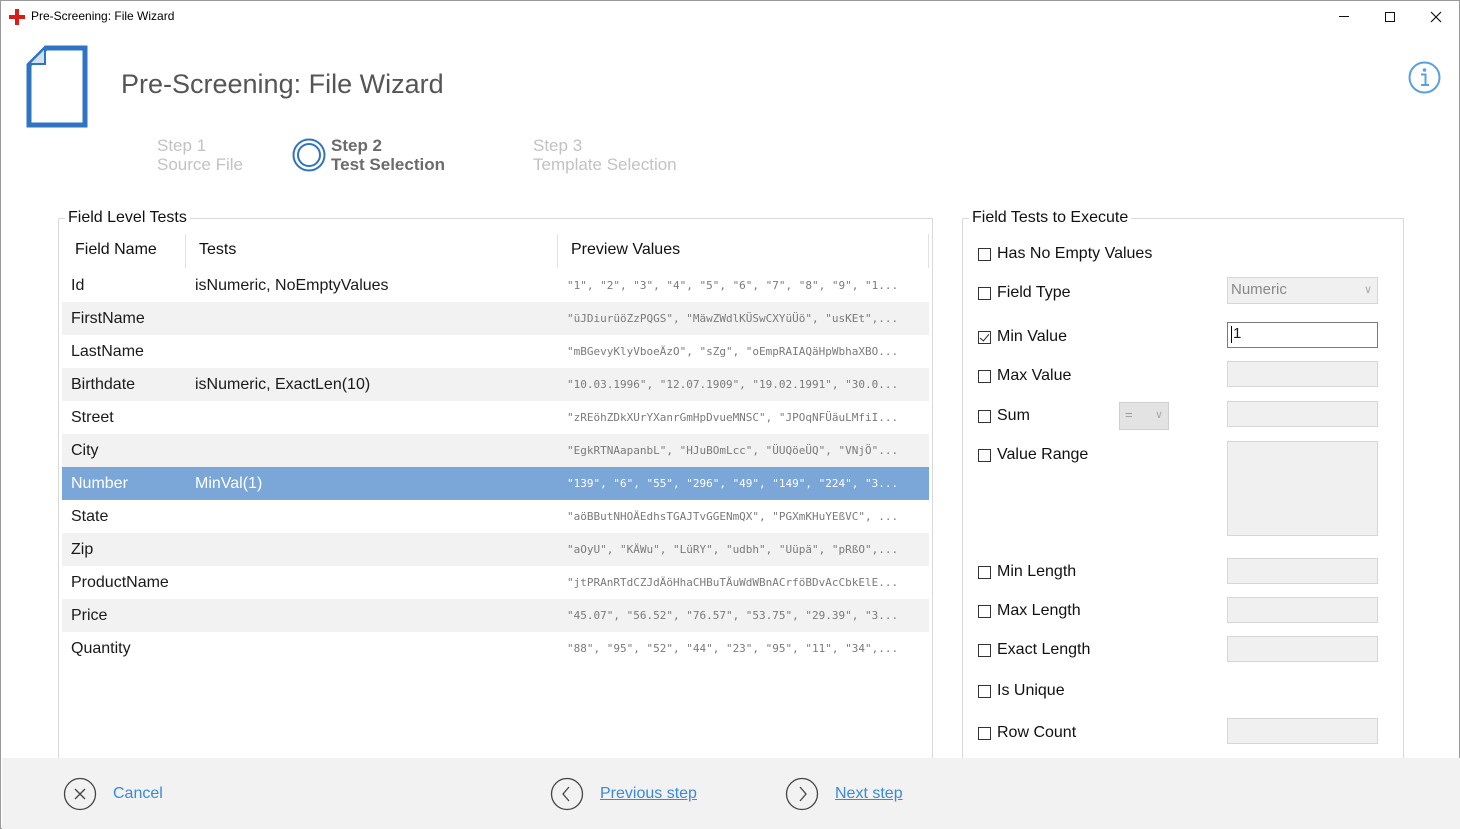 This screenshot has height=829, width=1460. I want to click on step-3-name: Template Selection, so click(605, 164).